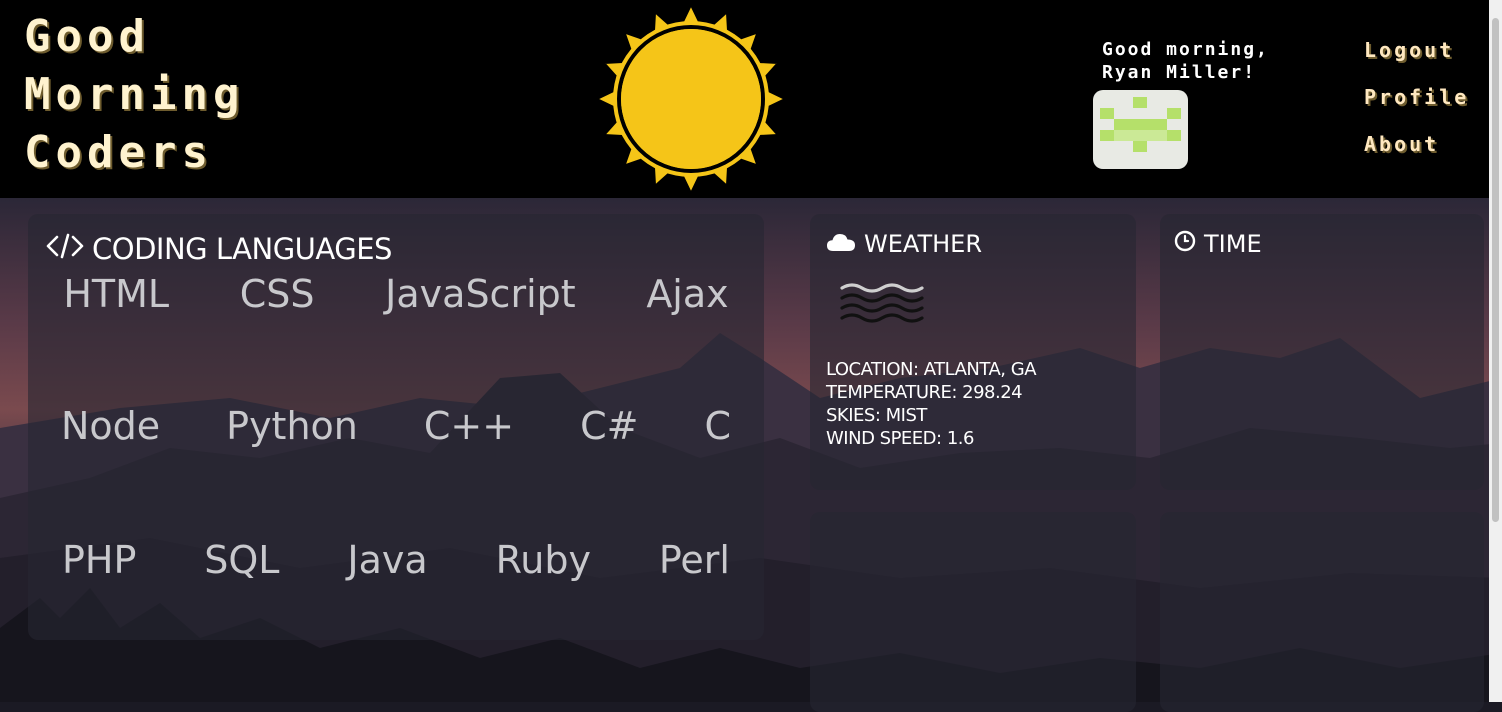 The image size is (1502, 712). What do you see at coordinates (1185, 244) in the screenshot?
I see `clock-icon` at bounding box center [1185, 244].